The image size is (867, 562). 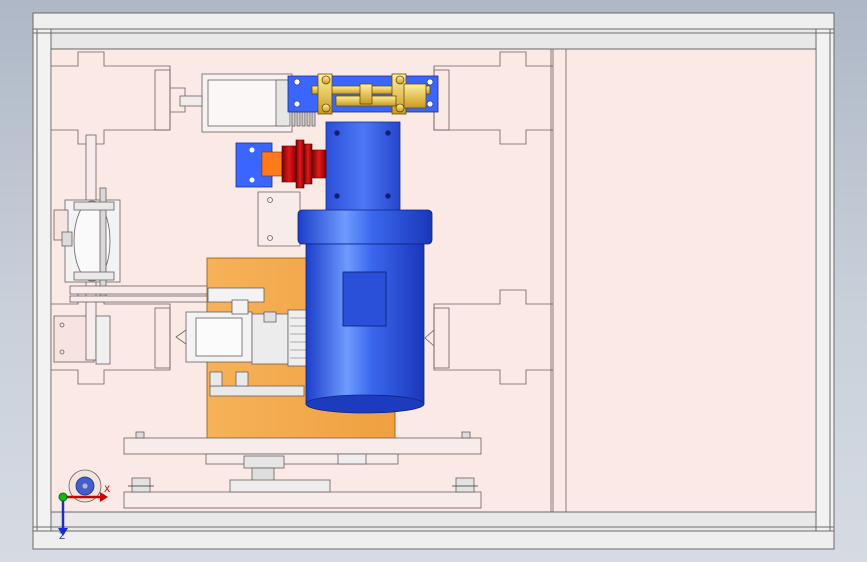 What do you see at coordinates (365, 311) in the screenshot?
I see `drive-motor` at bounding box center [365, 311].